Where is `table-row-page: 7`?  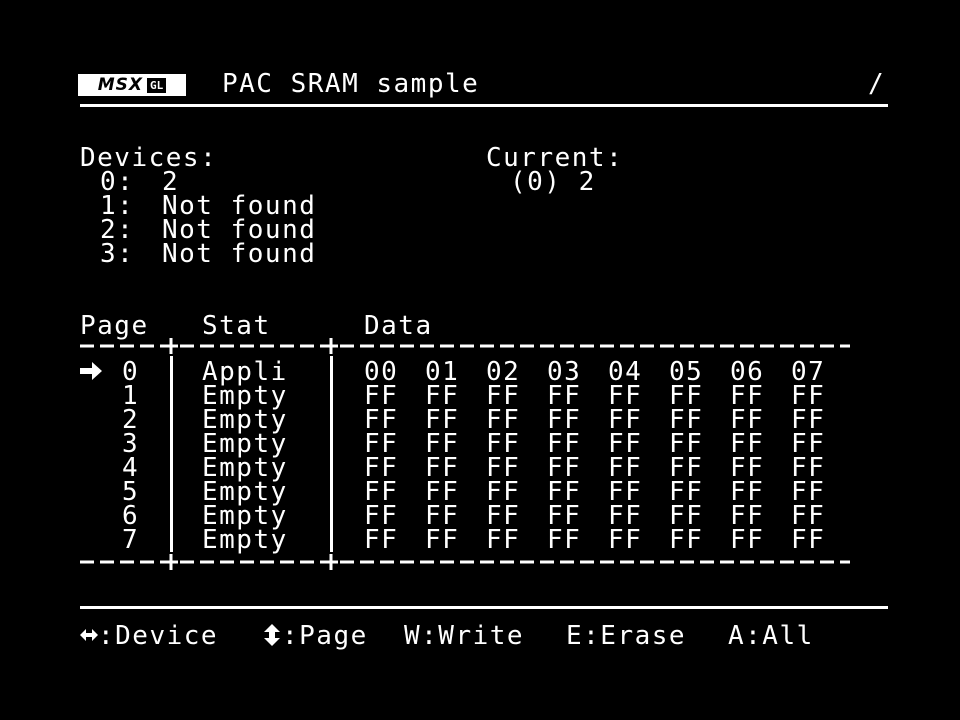
table-row-page: 7 is located at coordinates (131, 540).